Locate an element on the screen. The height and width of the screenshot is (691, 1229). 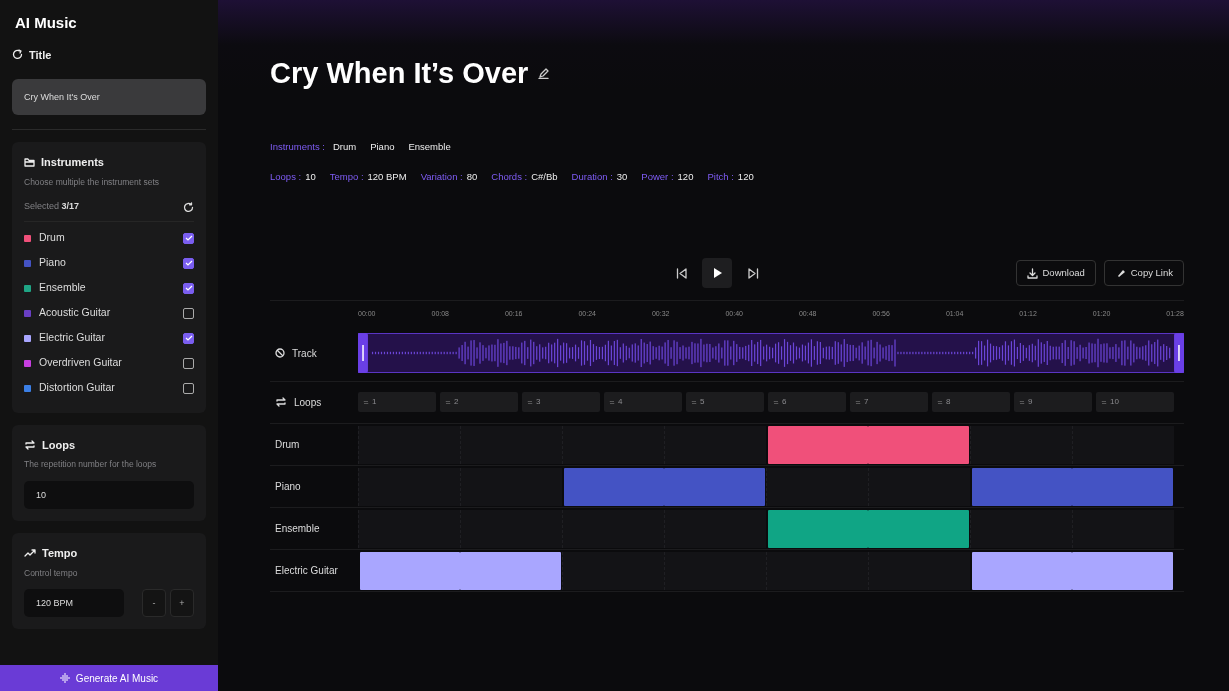
meta-label: Instruments : is located at coordinates (297, 146).